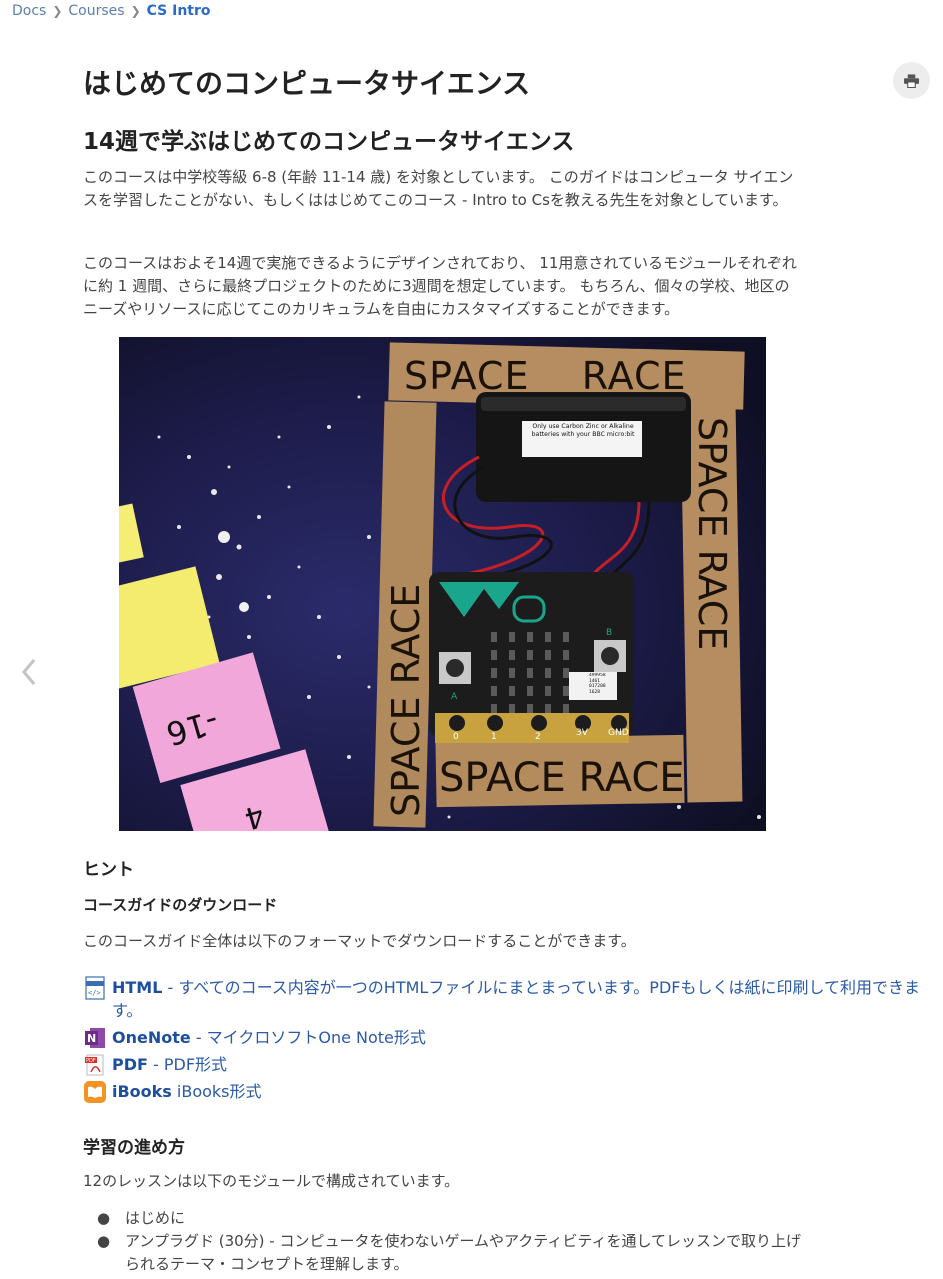  I want to click on progress-intro: 12のレッスンは以下のモジュールで構成されています。, so click(271, 1181).